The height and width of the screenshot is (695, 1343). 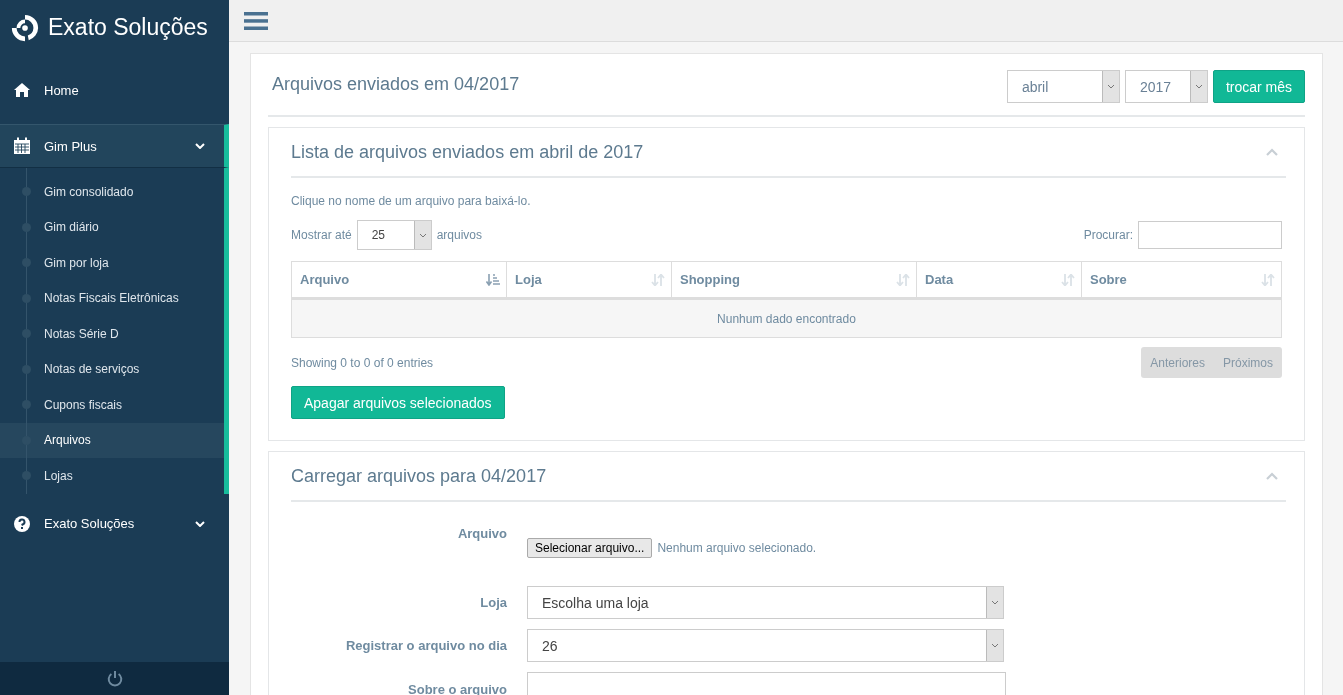 What do you see at coordinates (394, 235) in the screenshot?
I see `page-length-select: 25` at bounding box center [394, 235].